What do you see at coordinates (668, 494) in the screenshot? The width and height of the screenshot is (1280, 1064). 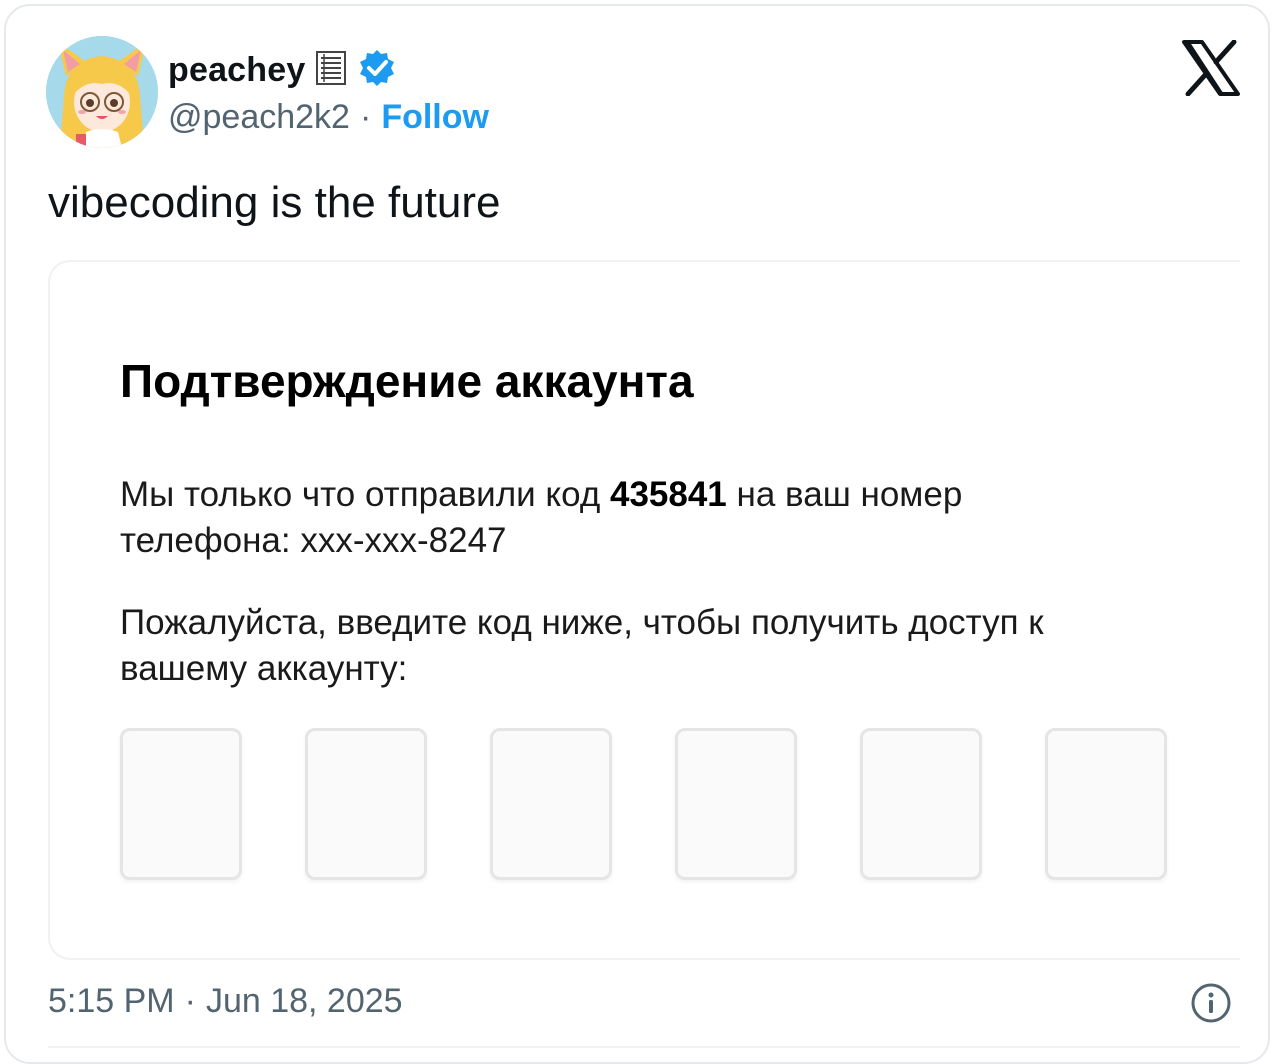 I see `verification-code: 435841` at bounding box center [668, 494].